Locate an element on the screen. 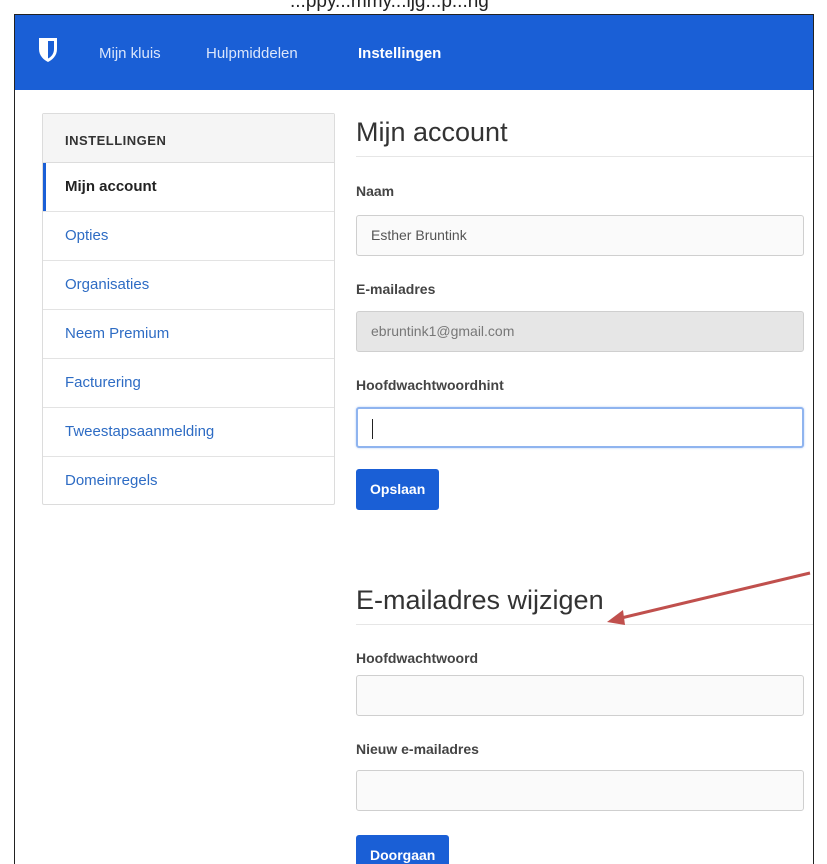  cropped-text: ...ppy...mmy...ijg...p...ng is located at coordinates (389, 6).